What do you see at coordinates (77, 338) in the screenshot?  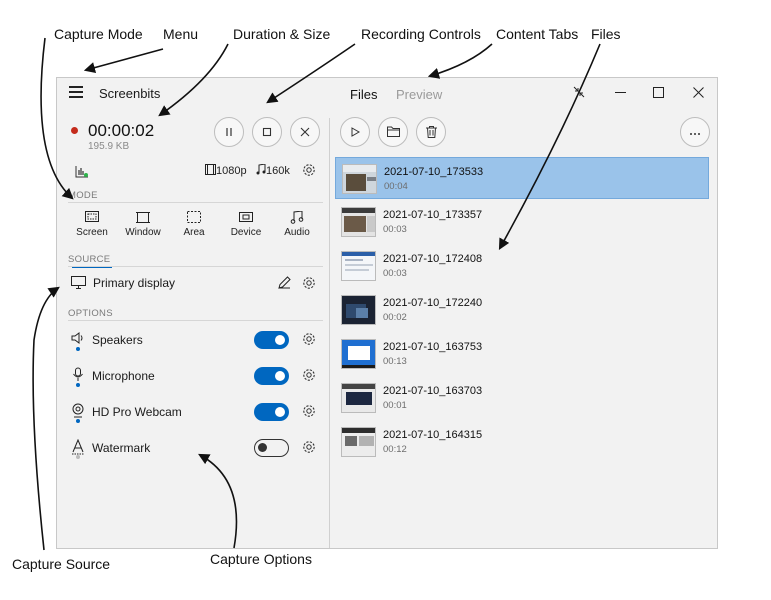 I see `speaker-icon` at bounding box center [77, 338].